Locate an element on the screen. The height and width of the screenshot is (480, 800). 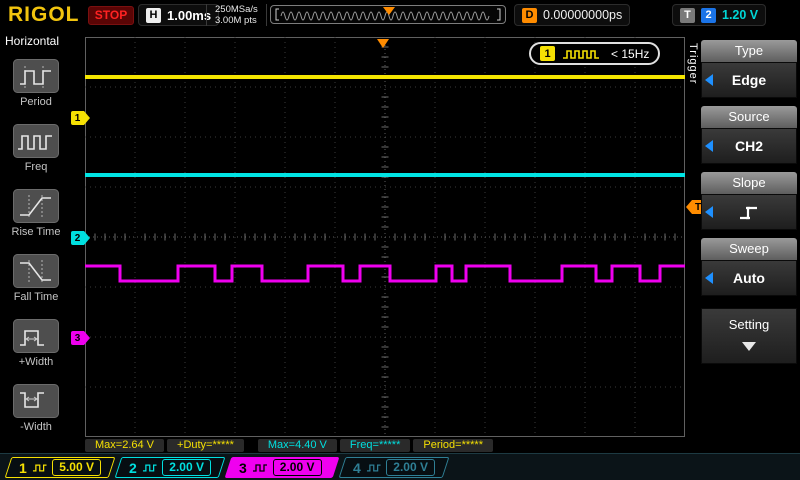
timebase-value: 1.00ms is located at coordinates (189, 15).